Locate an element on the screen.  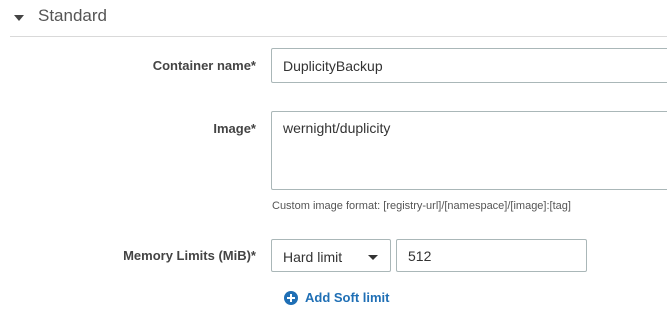
section-divider is located at coordinates (338, 36).